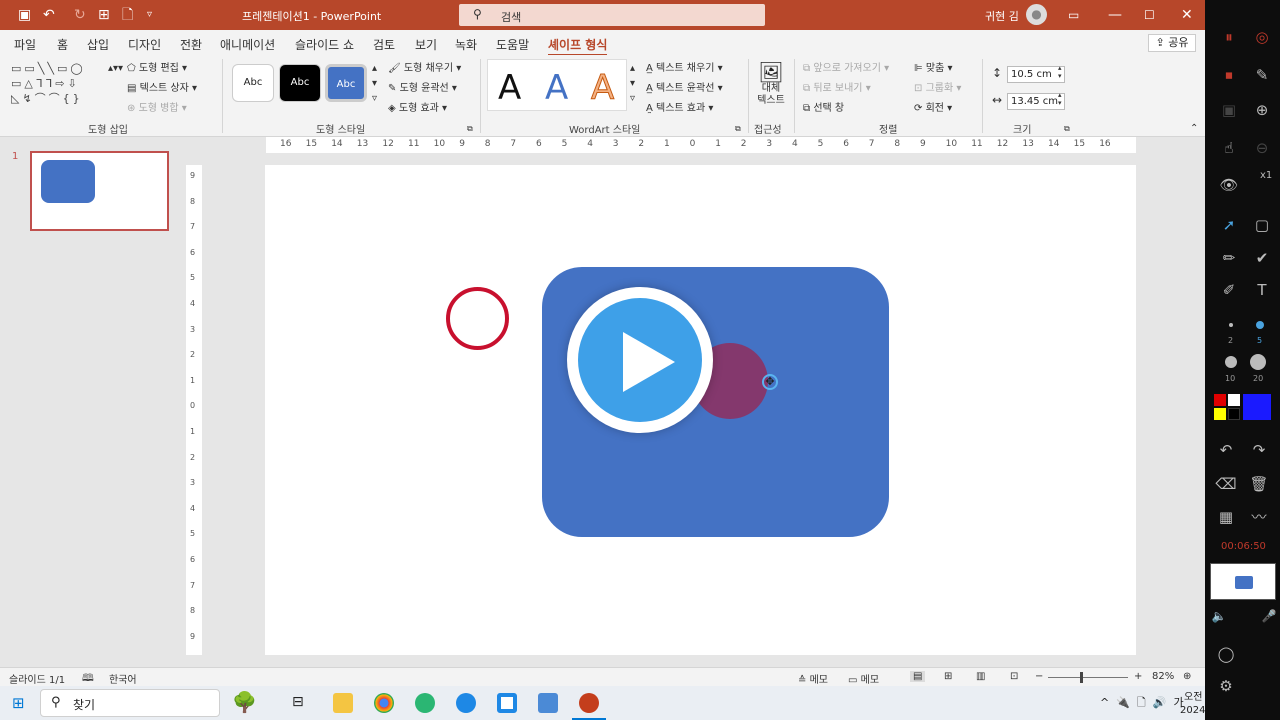 This screenshot has width=1280, height=720. I want to click on tab-file: 파일, so click(25, 44).